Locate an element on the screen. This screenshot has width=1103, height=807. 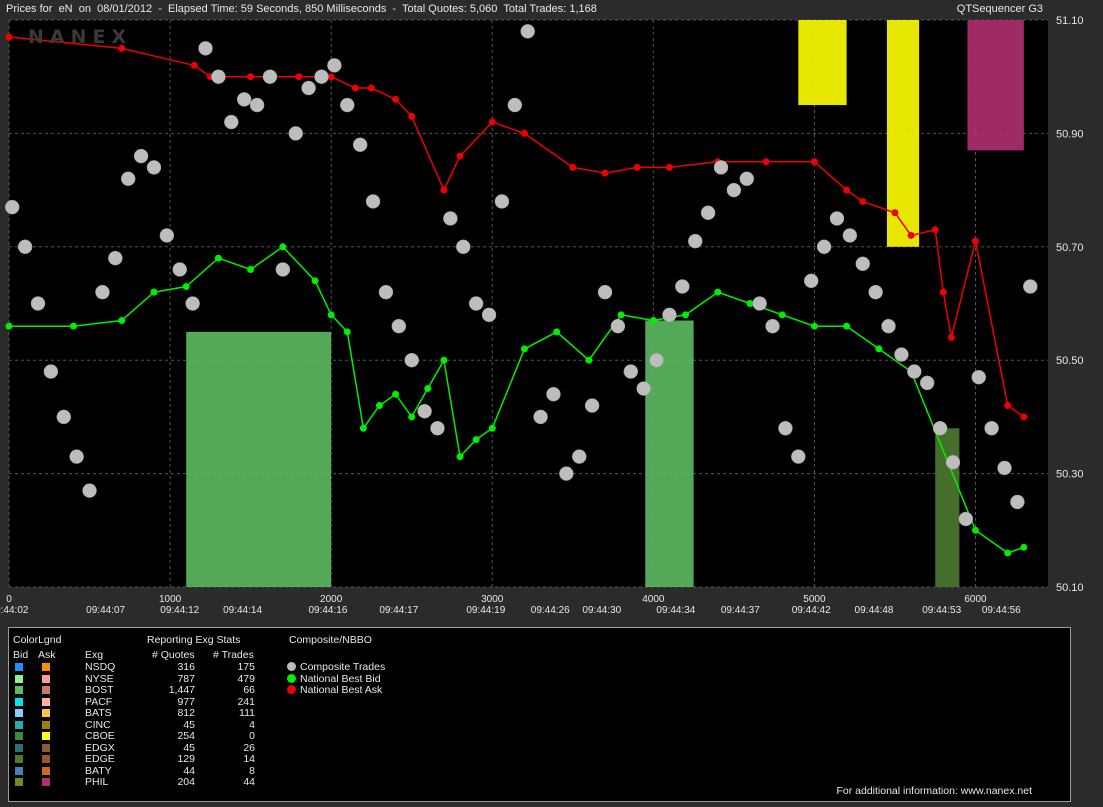
exchange-name: PHIL is located at coordinates (97, 782).